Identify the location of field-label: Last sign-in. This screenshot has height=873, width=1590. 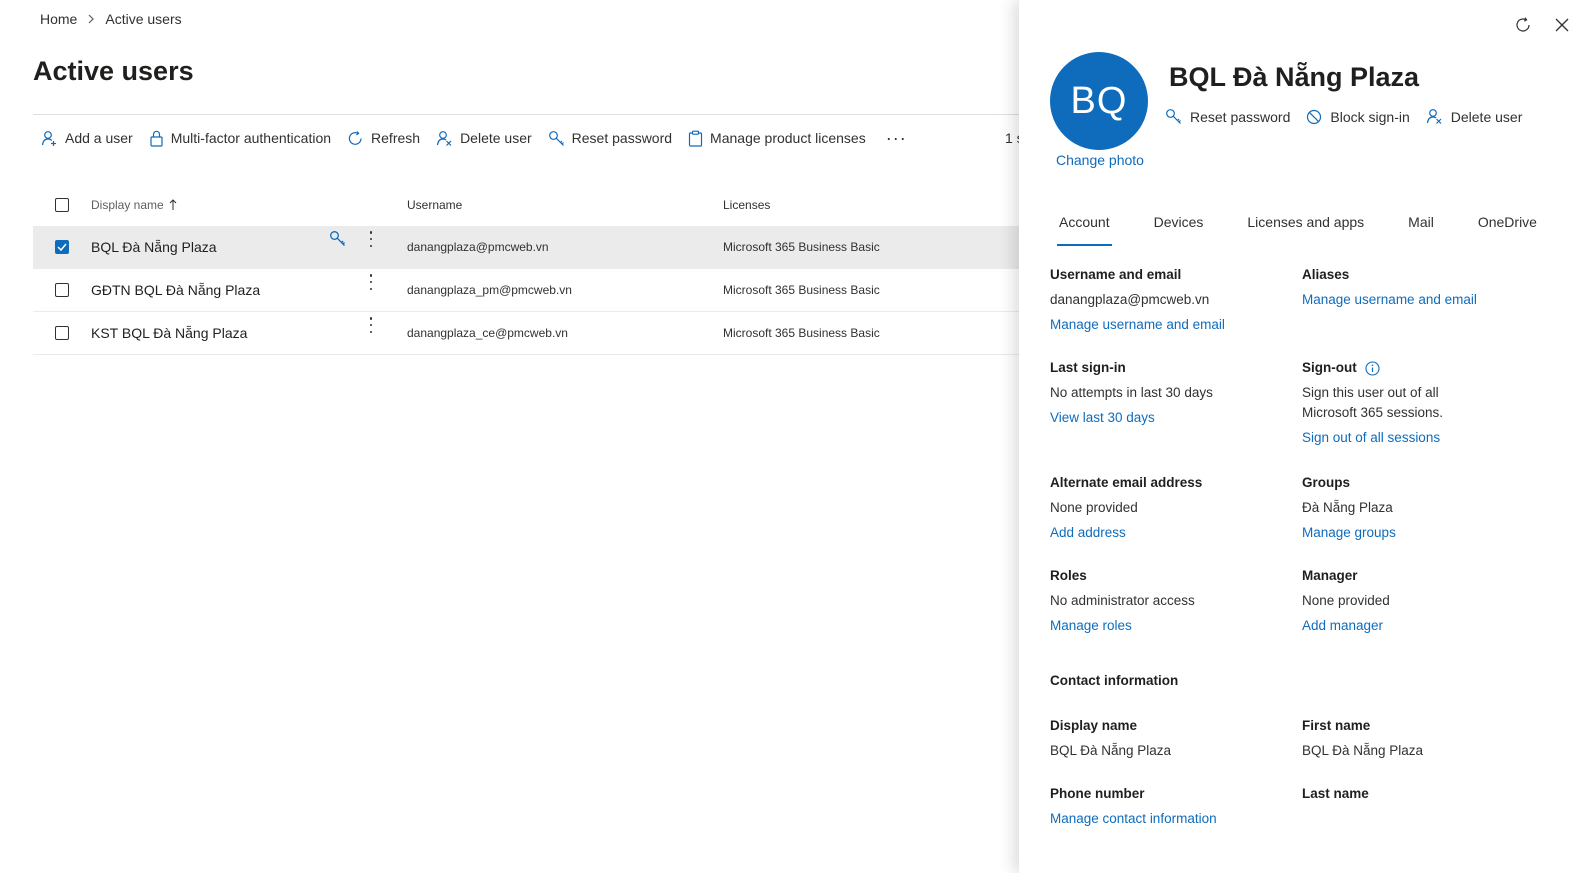
(1088, 367).